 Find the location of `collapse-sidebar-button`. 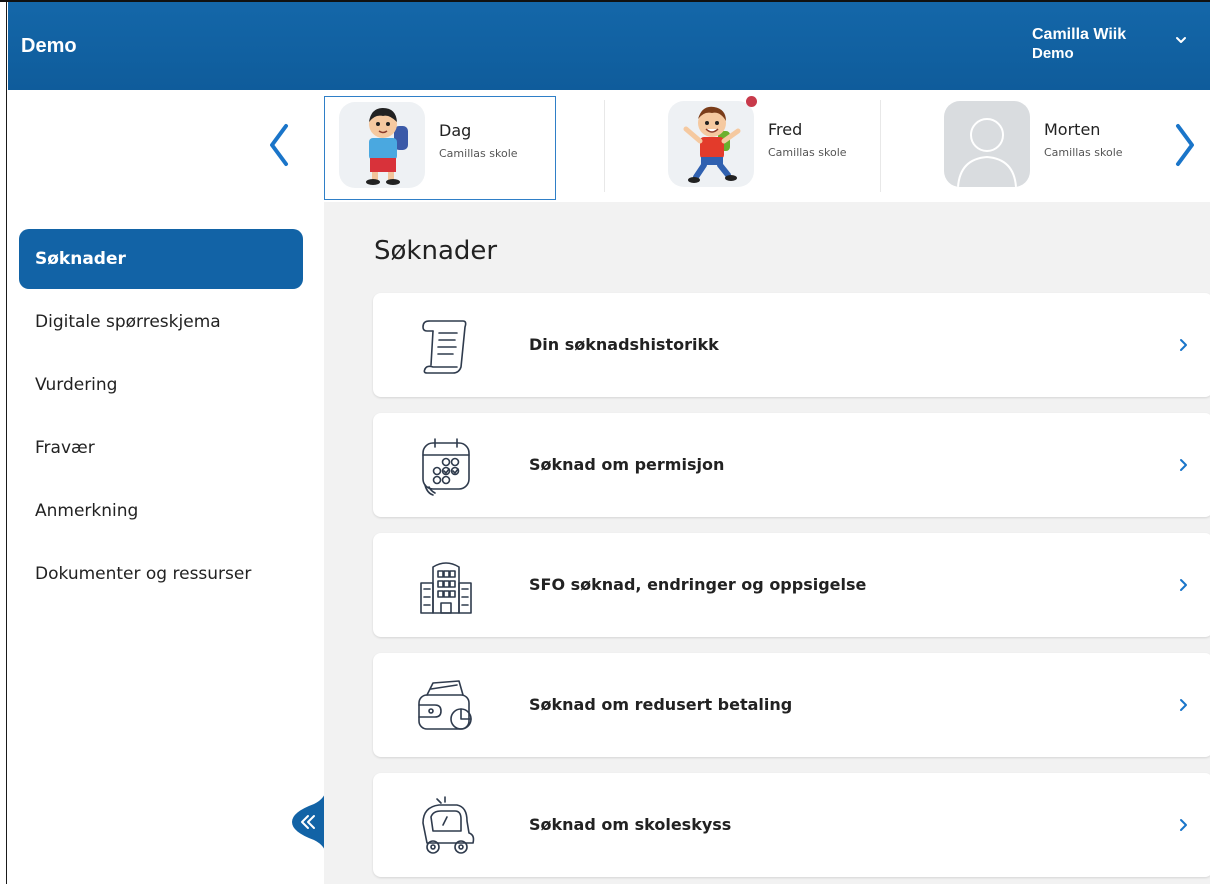

collapse-sidebar-button is located at coordinates (306, 822).